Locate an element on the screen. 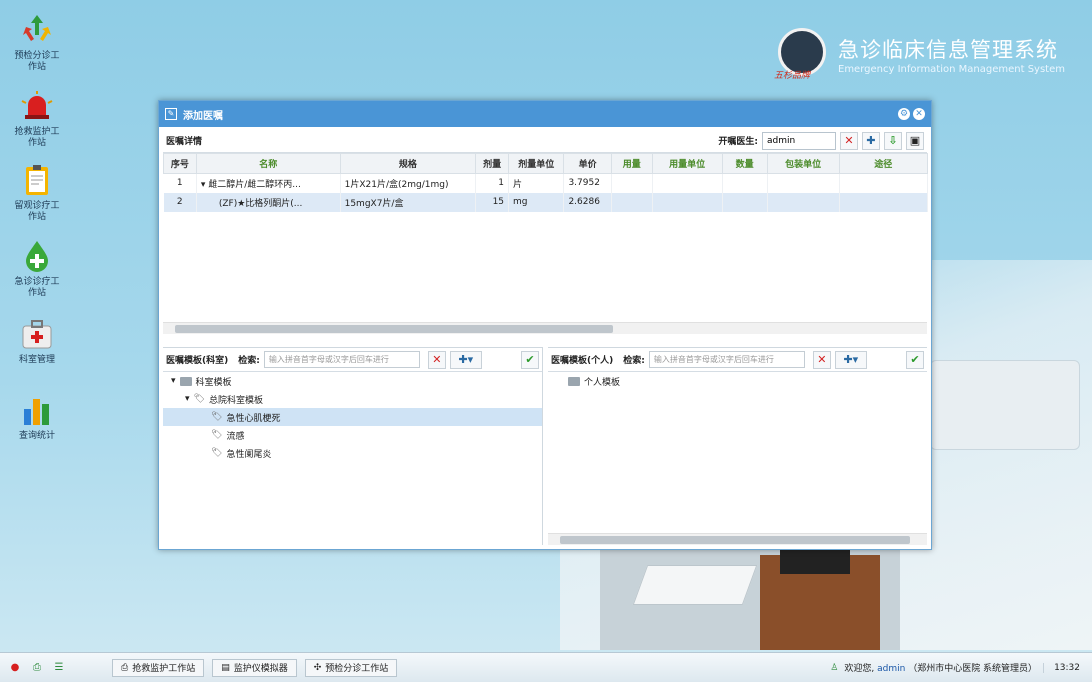 The image size is (1092, 682). desktop-icon-label-line1: 留观诊疗工 is located at coordinates (37, 206).